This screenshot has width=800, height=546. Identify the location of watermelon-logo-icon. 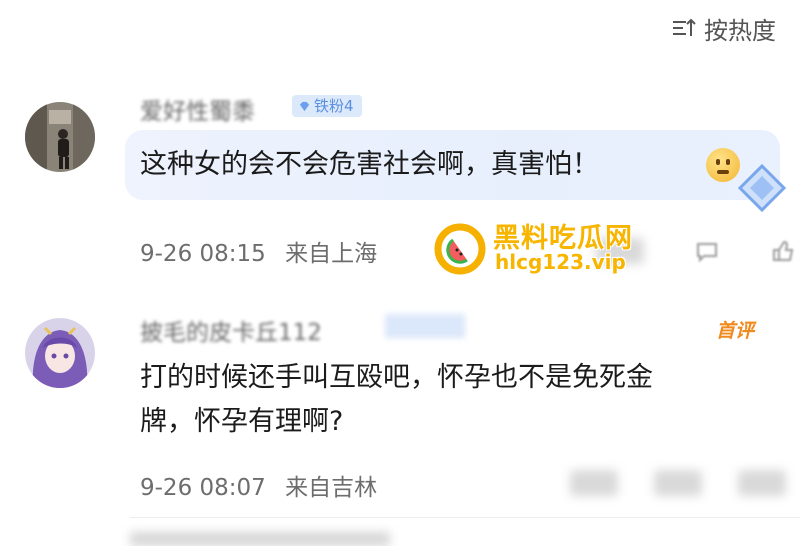
(460, 249).